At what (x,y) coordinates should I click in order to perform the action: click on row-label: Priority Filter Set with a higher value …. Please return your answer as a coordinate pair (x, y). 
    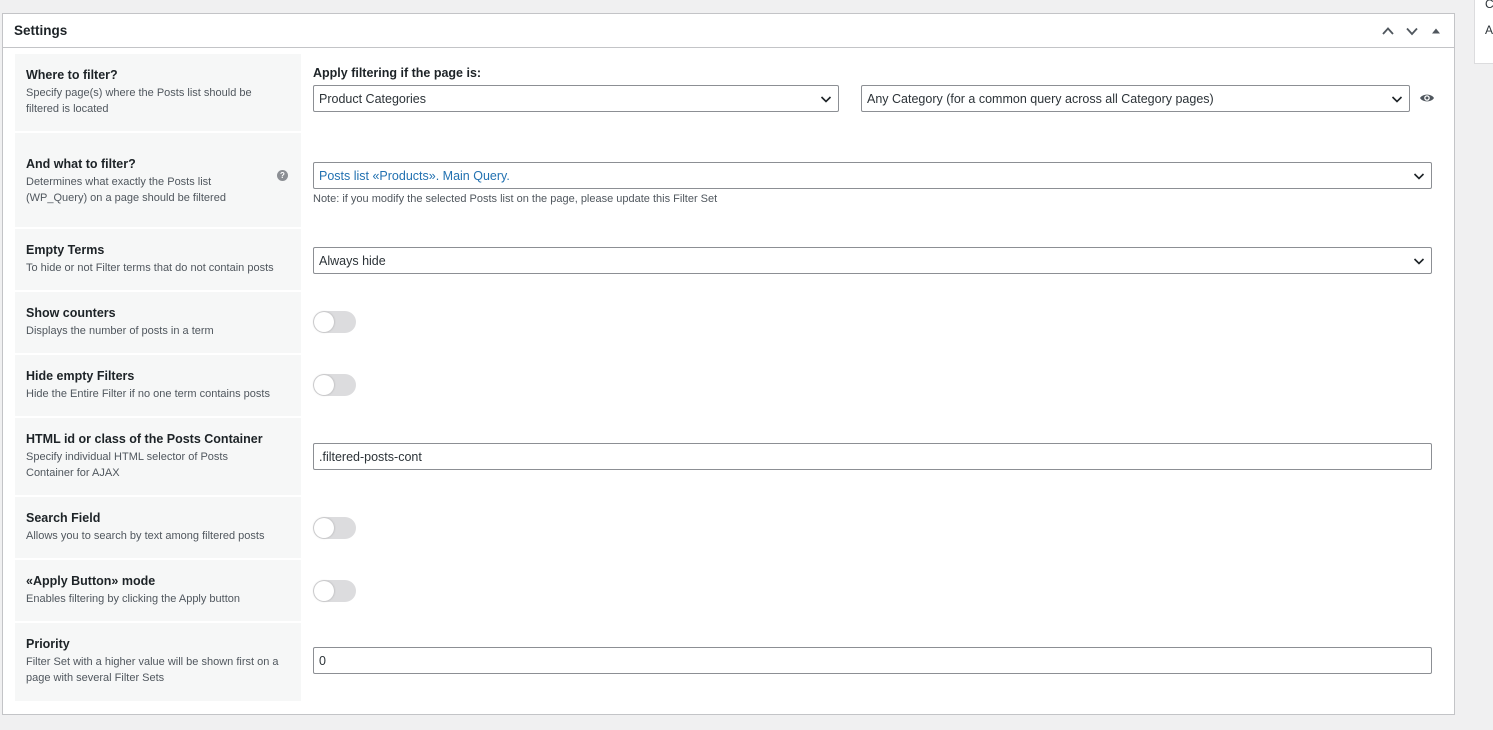
    Looking at the image, I should click on (158, 662).